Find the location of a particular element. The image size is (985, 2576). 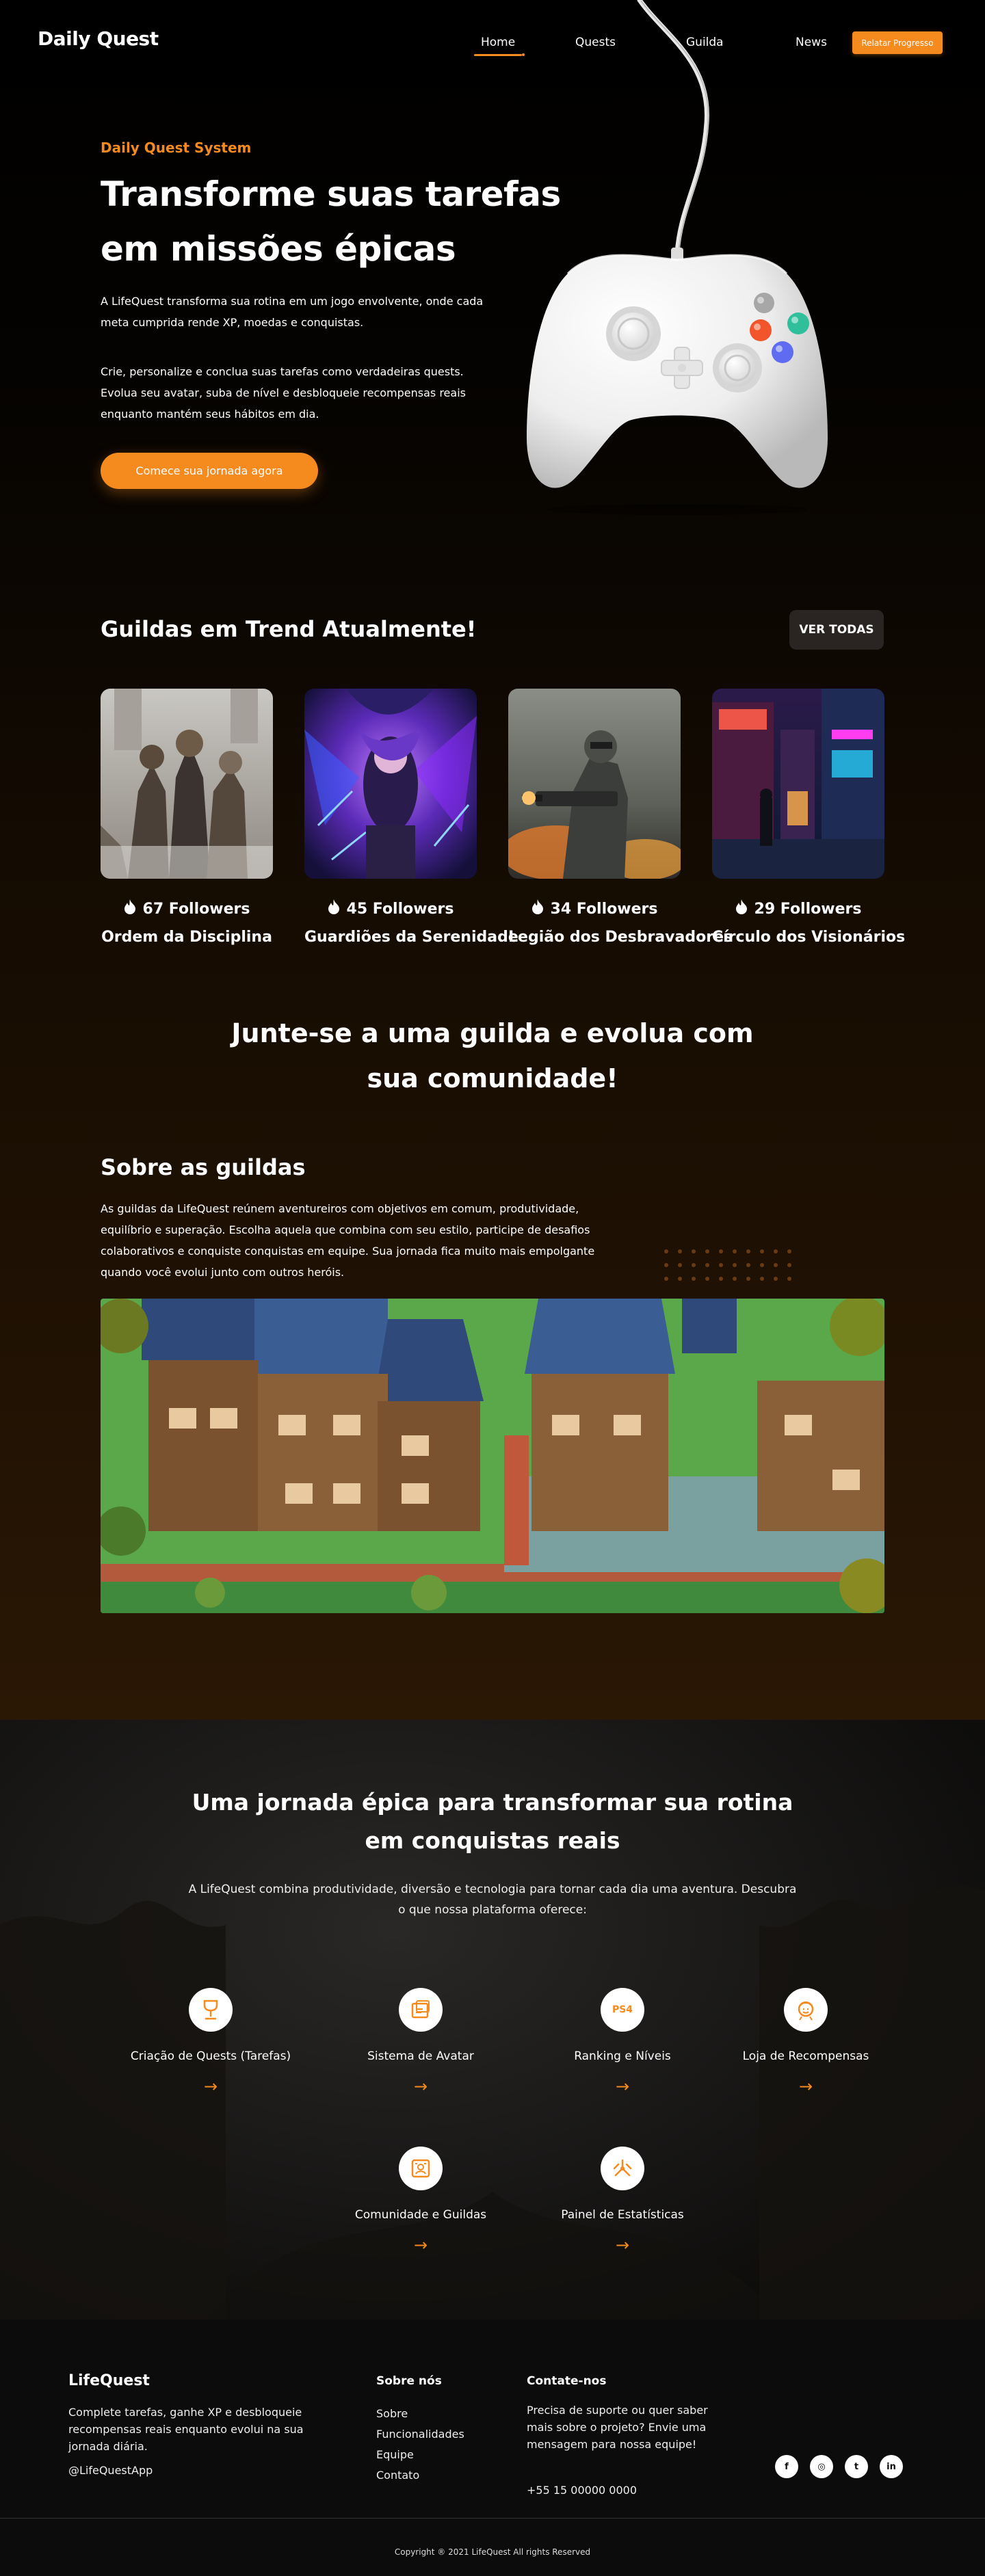

guild-card: 45 Followers Guardiões da Serenidade is located at coordinates (411, 817).